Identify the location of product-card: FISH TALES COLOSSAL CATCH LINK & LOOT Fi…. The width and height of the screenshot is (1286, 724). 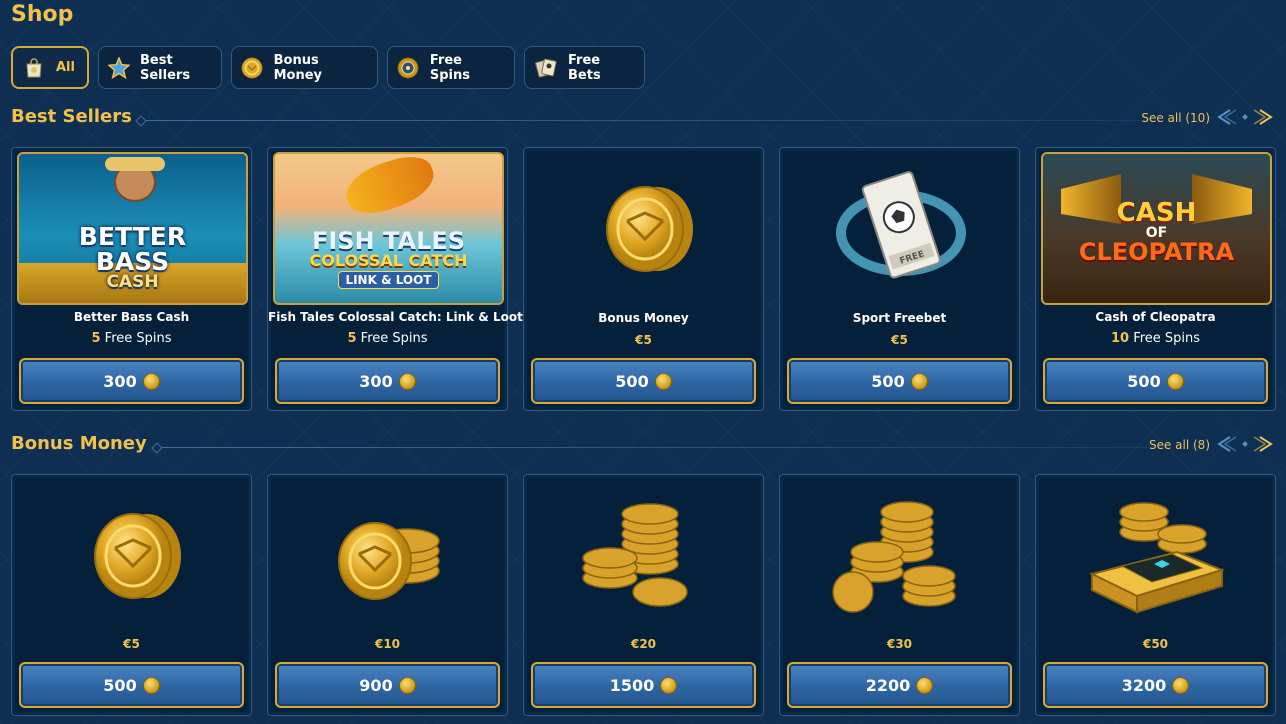
(395, 279).